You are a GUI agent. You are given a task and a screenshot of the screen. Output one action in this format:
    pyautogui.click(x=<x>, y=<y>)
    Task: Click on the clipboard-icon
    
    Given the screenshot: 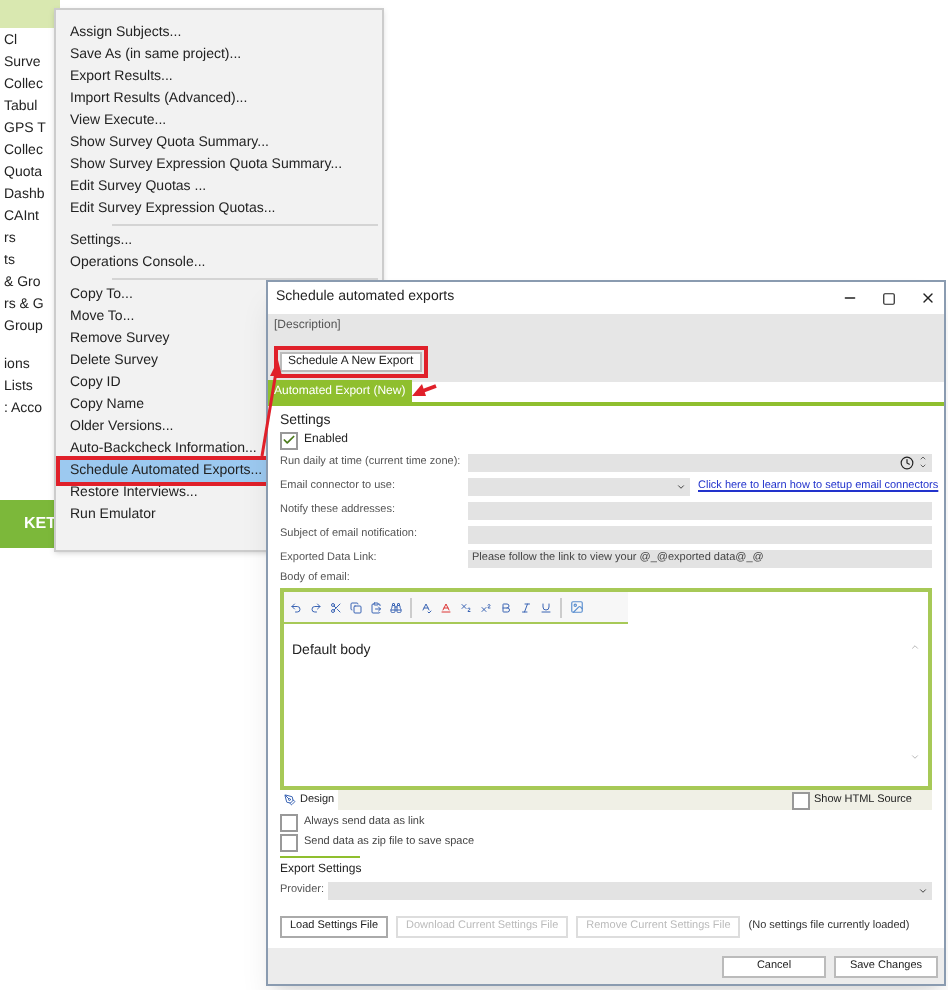 What is the action you would take?
    pyautogui.click(x=376, y=607)
    